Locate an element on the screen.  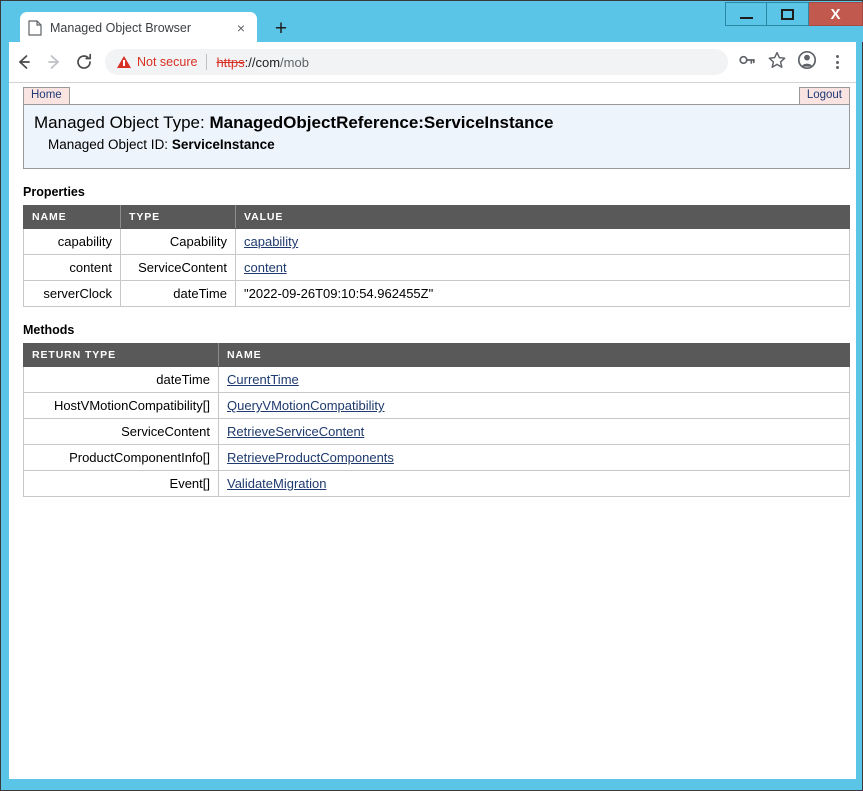
method-name: RetrieveServiceContent is located at coordinates (534, 431).